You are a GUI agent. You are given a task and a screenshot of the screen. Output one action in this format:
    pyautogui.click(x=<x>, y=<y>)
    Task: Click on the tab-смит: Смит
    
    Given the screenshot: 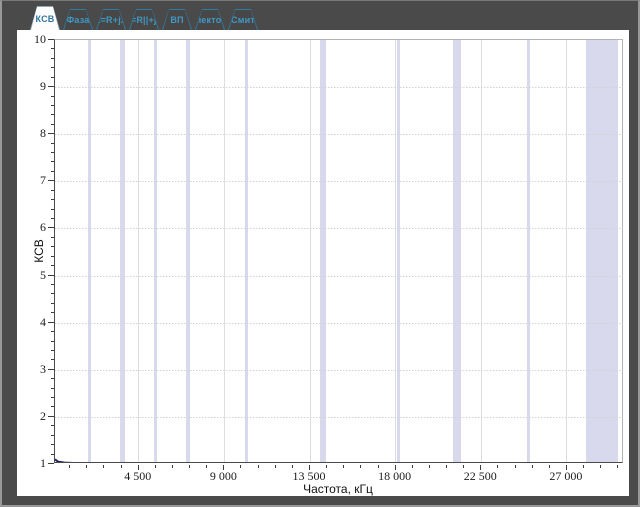 What is the action you would take?
    pyautogui.click(x=243, y=19)
    